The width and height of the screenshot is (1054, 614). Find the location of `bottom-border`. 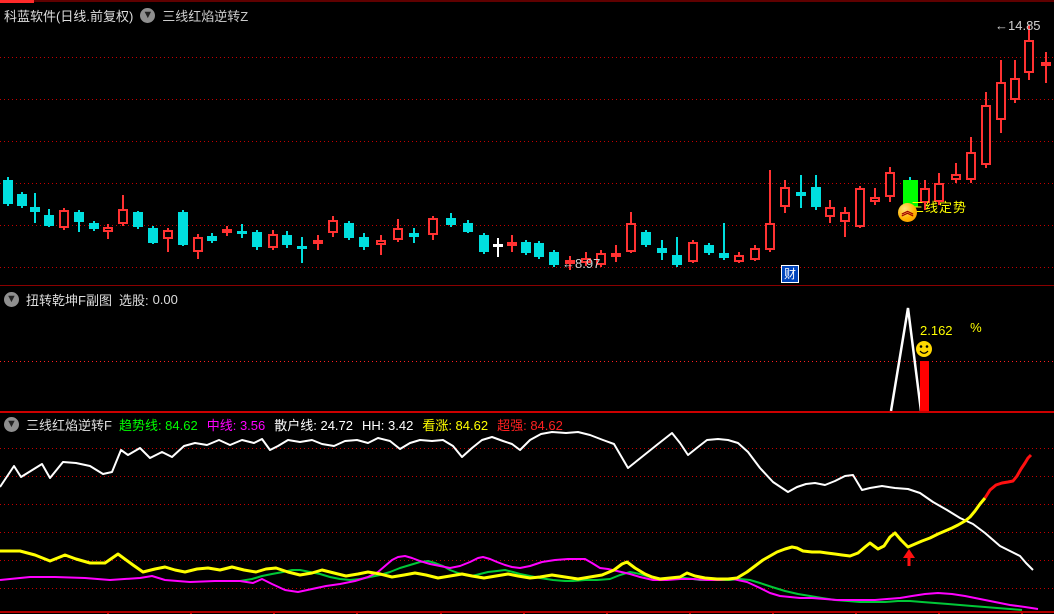

bottom-border is located at coordinates (527, 612).